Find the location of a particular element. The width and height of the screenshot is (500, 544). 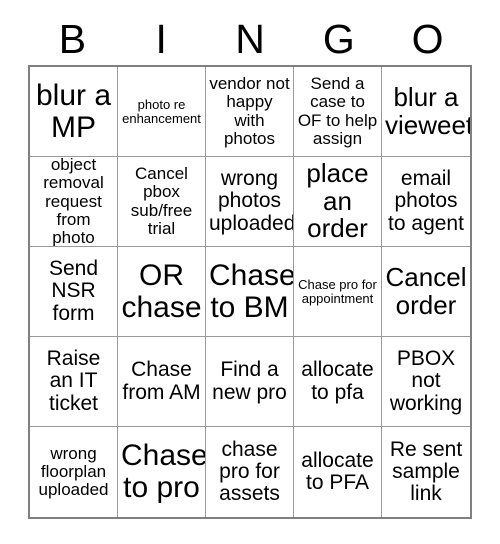

bingo-cell: allocate to pfa is located at coordinates (338, 382).